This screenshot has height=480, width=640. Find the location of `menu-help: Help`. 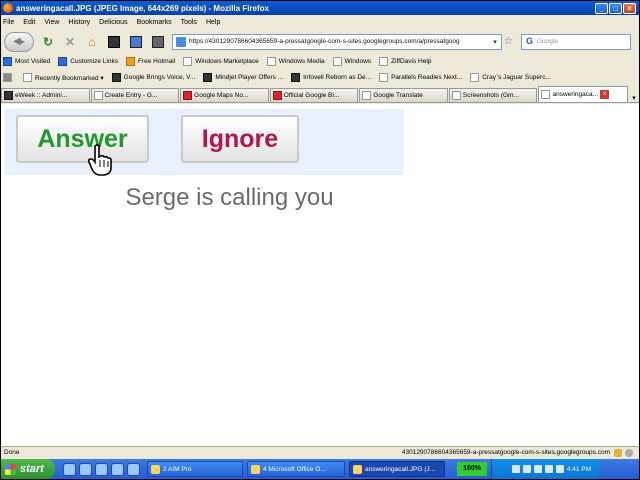

menu-help: Help is located at coordinates (213, 22).